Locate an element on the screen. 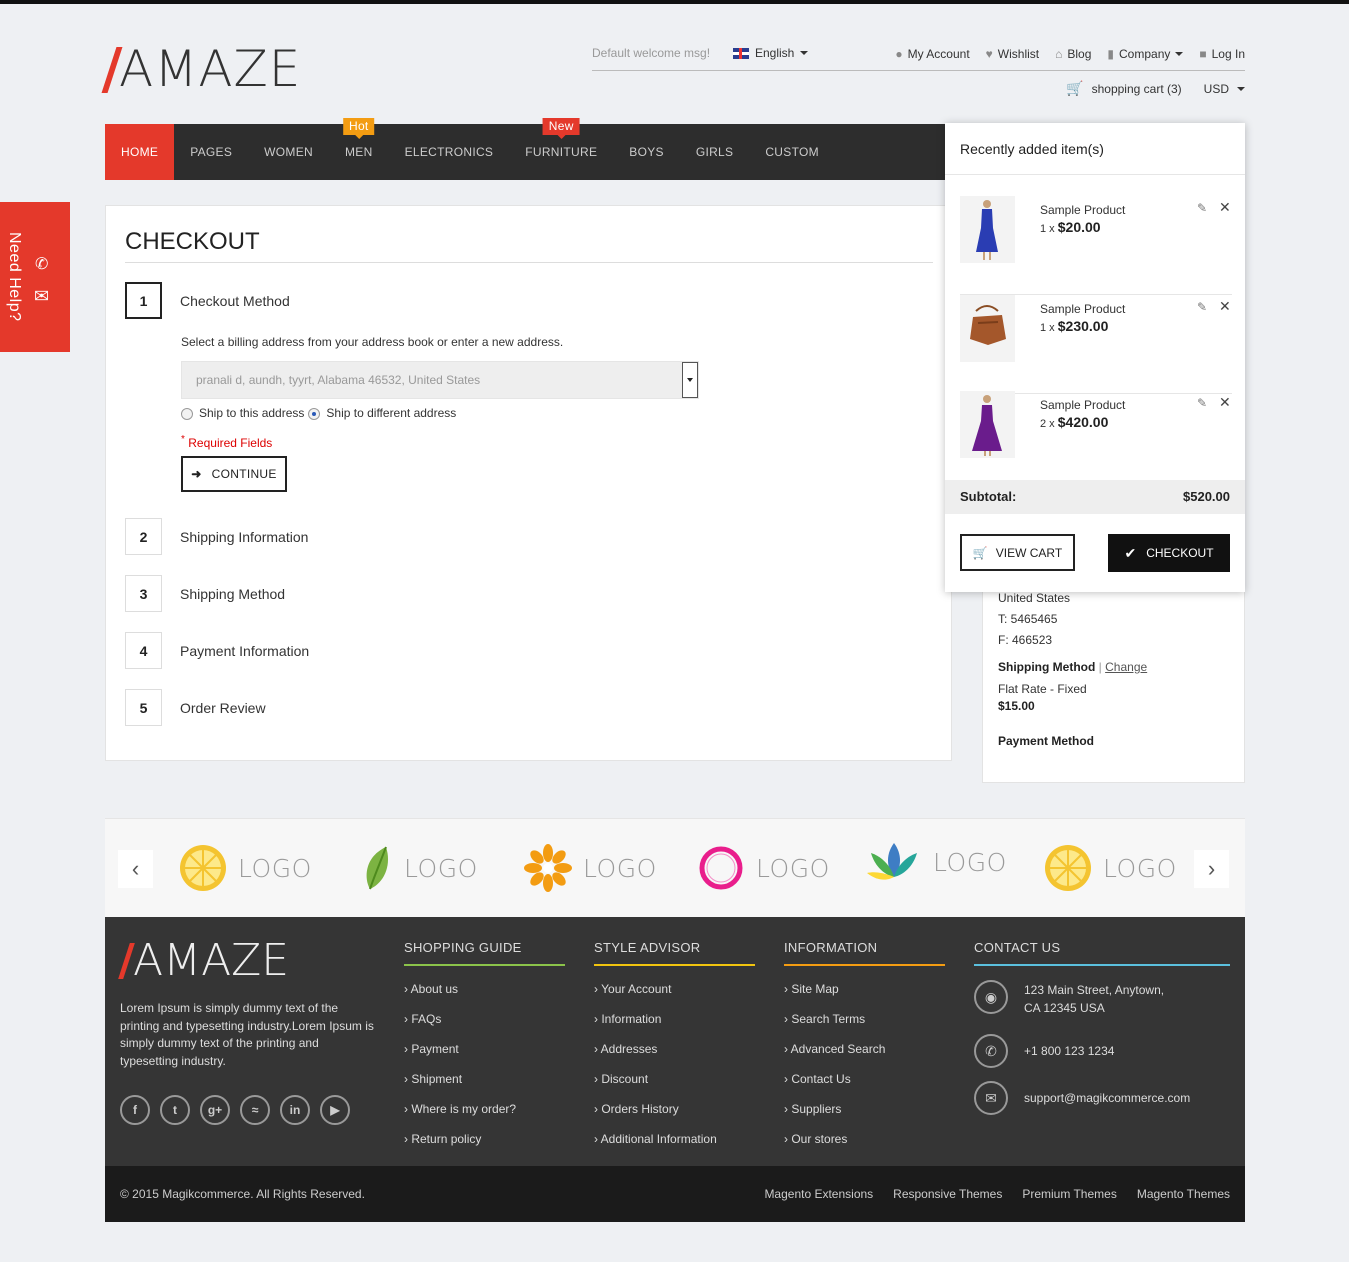 This screenshot has height=1262, width=1349. step-number: 3 is located at coordinates (143, 593).